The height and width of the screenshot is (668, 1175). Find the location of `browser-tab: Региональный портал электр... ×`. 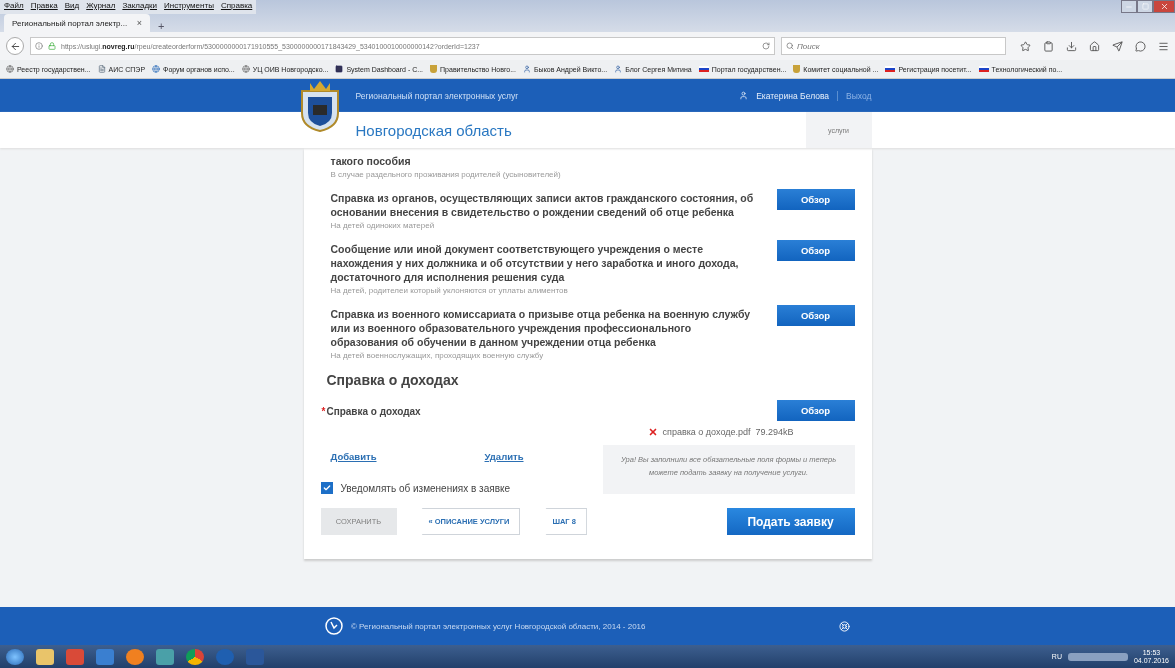

browser-tab: Региональный портал электр... × is located at coordinates (77, 23).